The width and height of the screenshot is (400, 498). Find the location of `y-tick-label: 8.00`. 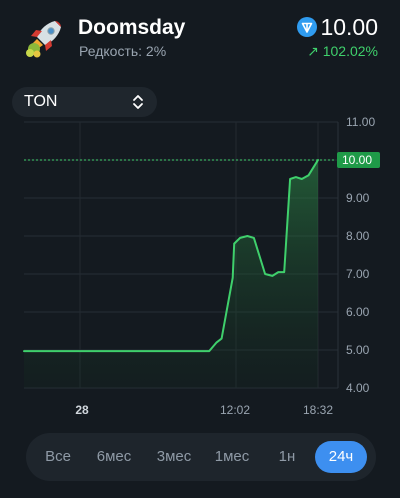

y-tick-label: 8.00 is located at coordinates (358, 236).